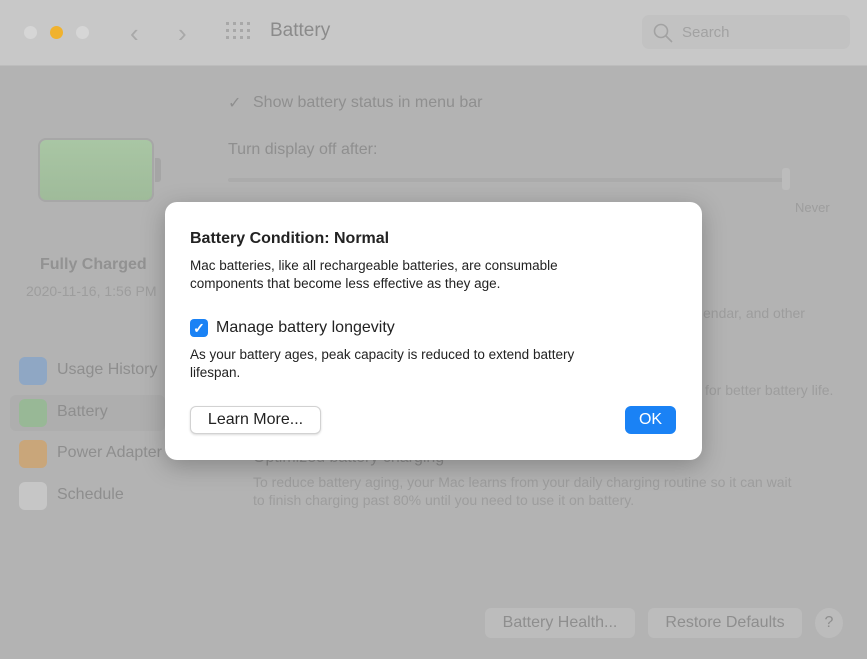 This screenshot has width=867, height=659. I want to click on search-input: Search, so click(746, 32).